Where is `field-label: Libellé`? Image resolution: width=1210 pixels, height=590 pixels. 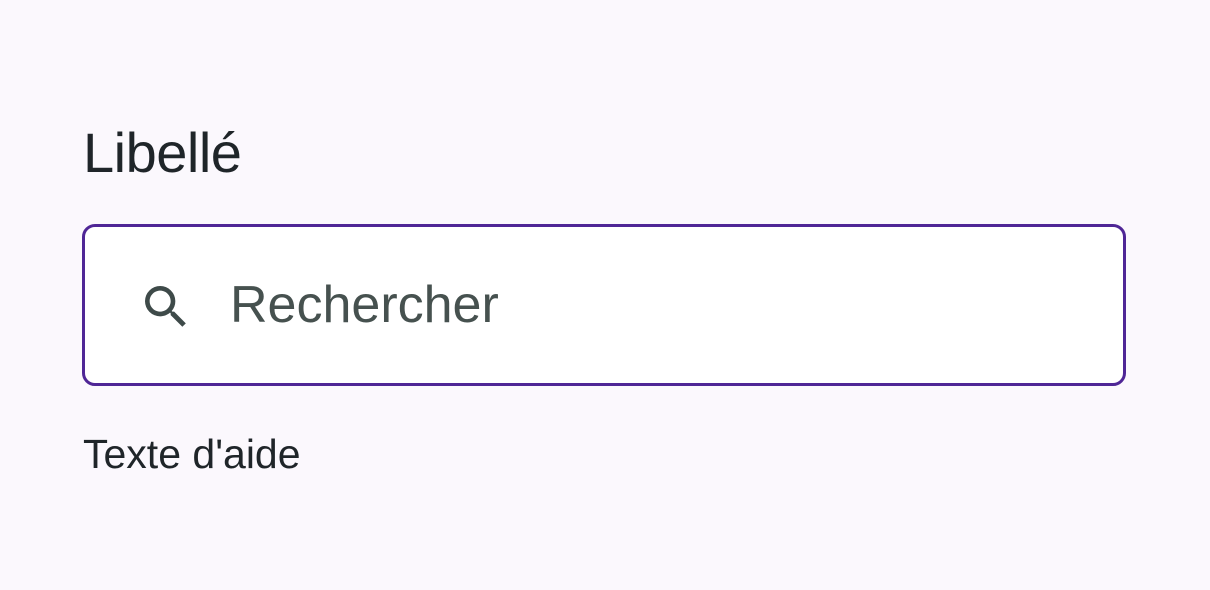
field-label: Libellé is located at coordinates (162, 152).